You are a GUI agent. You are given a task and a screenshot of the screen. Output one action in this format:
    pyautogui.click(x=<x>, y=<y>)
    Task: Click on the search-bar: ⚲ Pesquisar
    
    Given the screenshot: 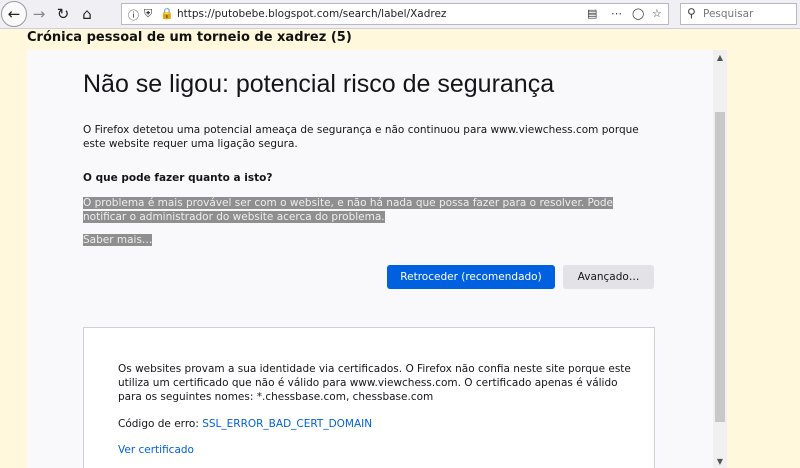 What is the action you would take?
    pyautogui.click(x=738, y=14)
    